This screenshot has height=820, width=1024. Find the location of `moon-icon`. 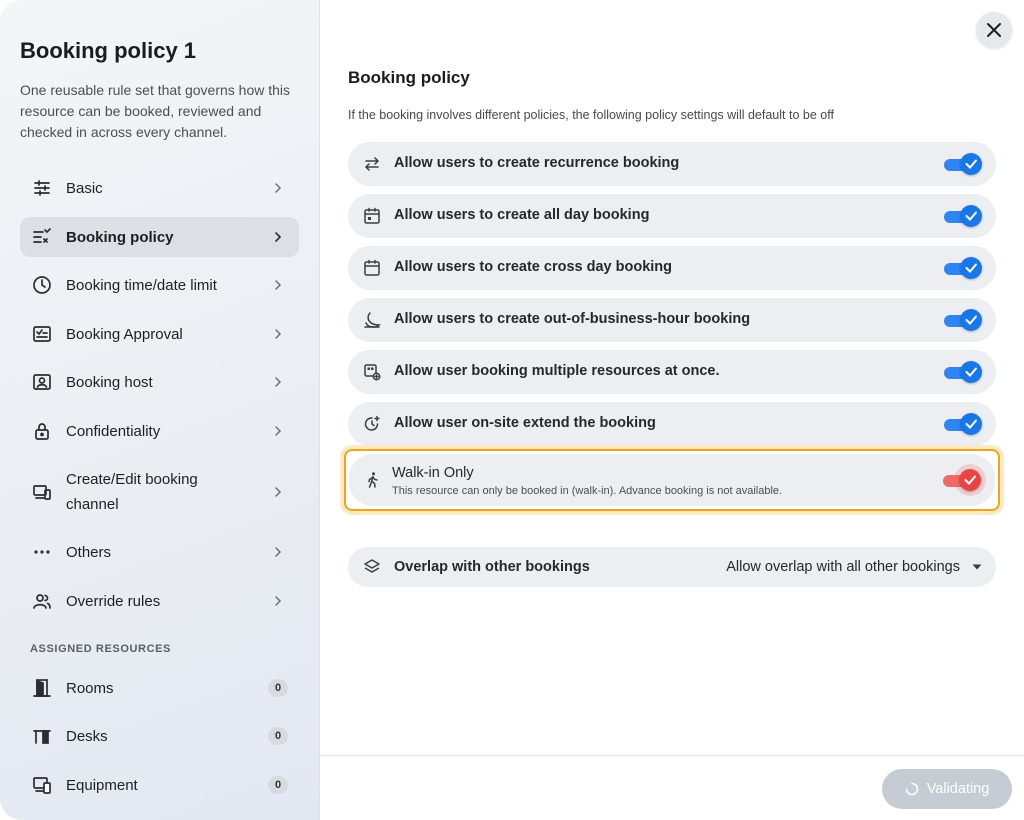

moon-icon is located at coordinates (372, 320).